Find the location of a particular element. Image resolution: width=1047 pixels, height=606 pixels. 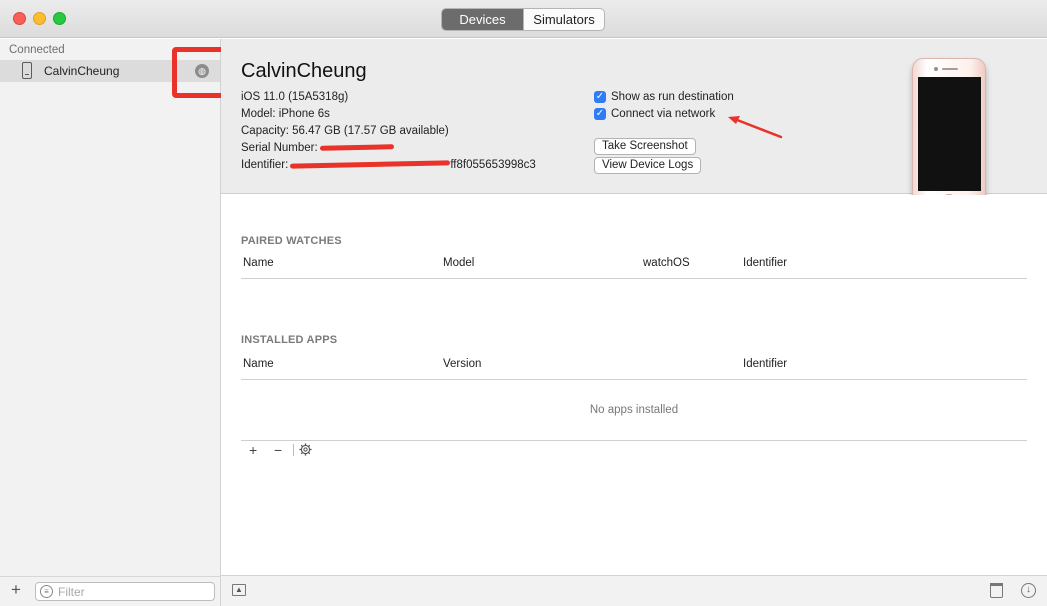

iphone-device-image is located at coordinates (949, 134).